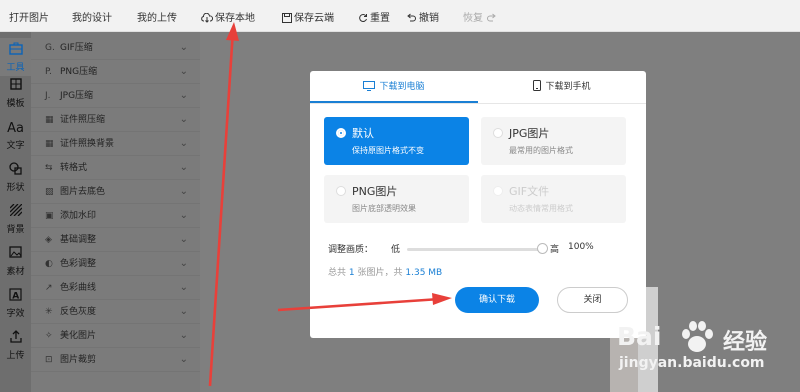 The width and height of the screenshot is (800, 392). Describe the element at coordinates (49, 264) in the screenshot. I see `color-icon: ◐` at that location.